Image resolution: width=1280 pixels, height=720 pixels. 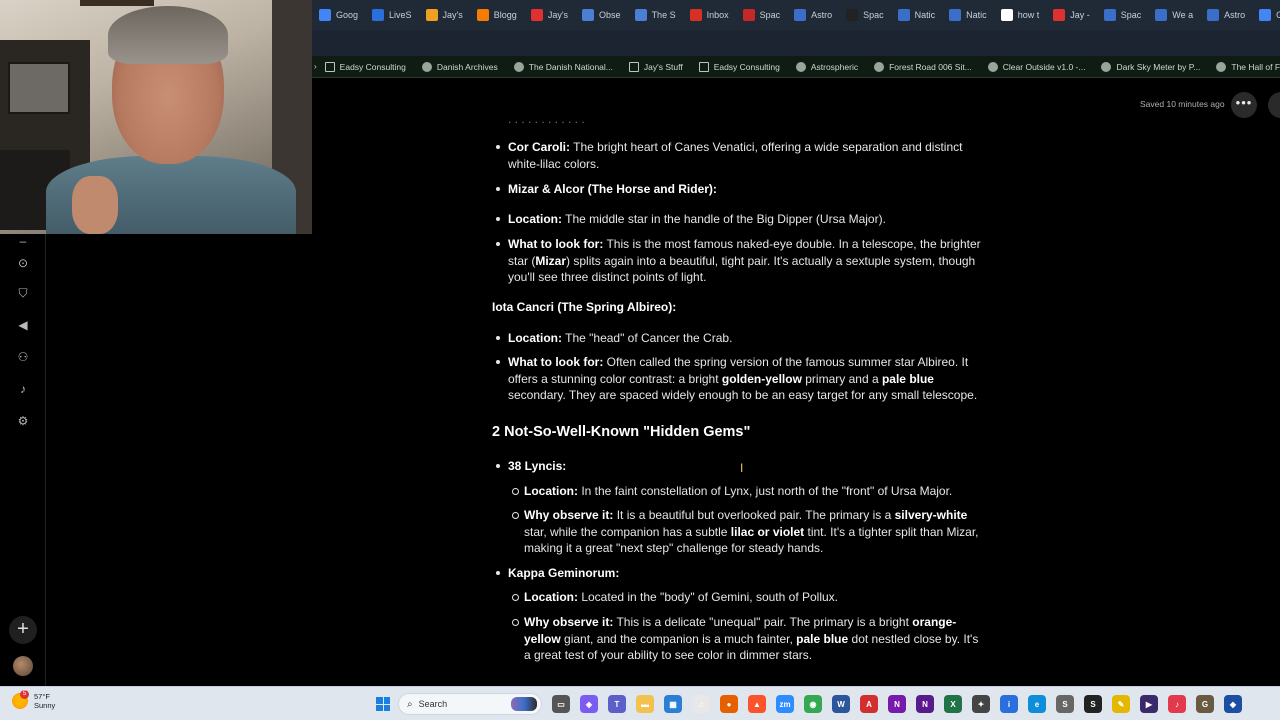 I want to click on bookmark-label: Astrospheric, so click(x=834, y=66).